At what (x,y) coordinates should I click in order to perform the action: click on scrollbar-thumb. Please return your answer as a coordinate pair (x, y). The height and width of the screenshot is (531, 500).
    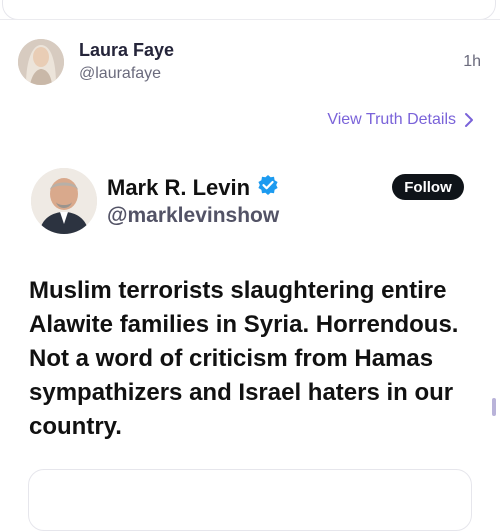
    Looking at the image, I should click on (494, 407).